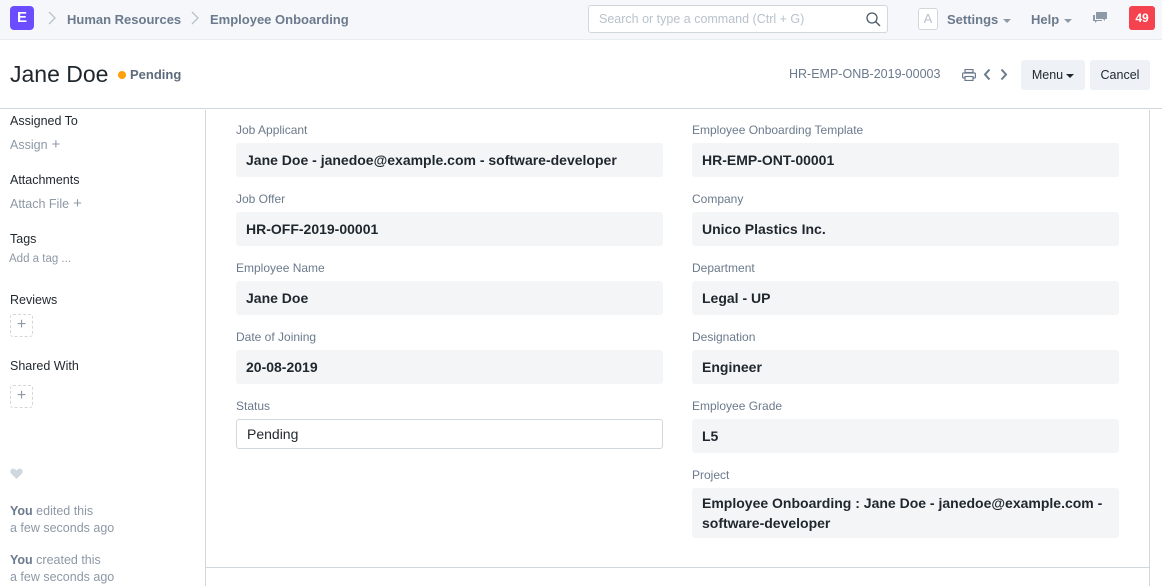 The height and width of the screenshot is (586, 1162). I want to click on company-label: Company, so click(718, 199).